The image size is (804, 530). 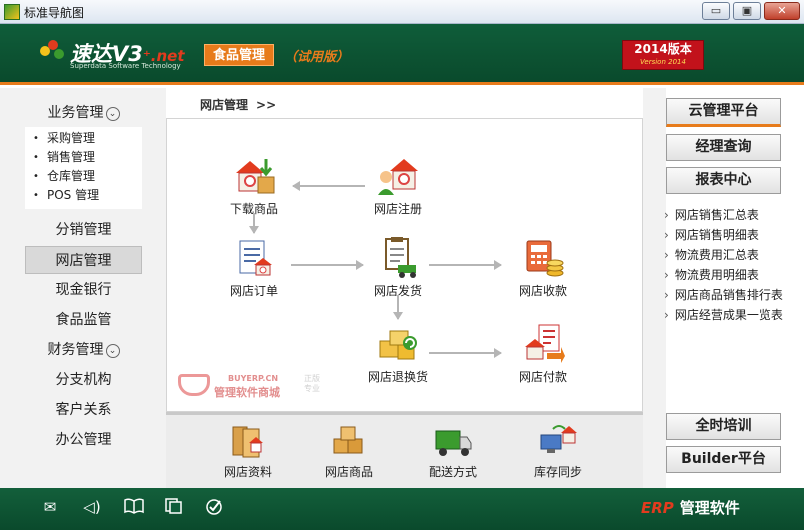 I want to click on flow-node-return: 网店退换货, so click(x=398, y=354).